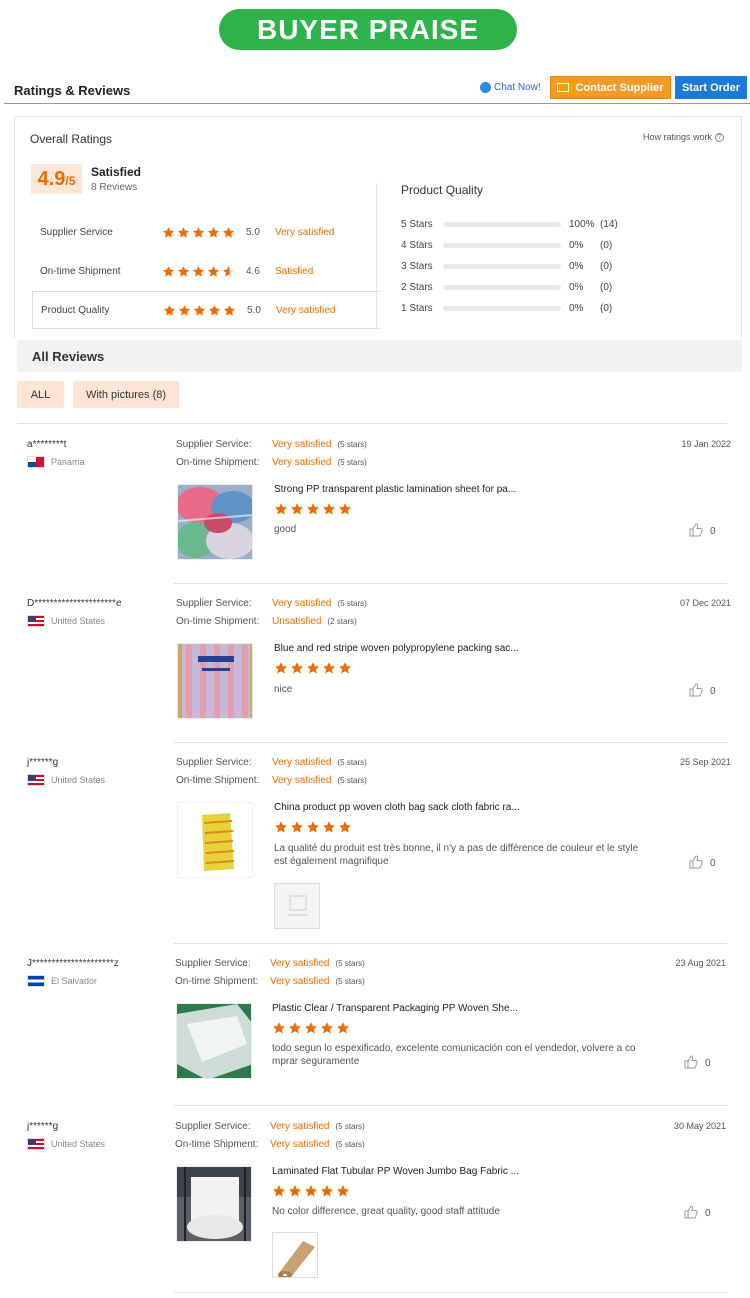 This screenshot has height=1298, width=750. I want to click on rating-score: 5.0, so click(253, 232).